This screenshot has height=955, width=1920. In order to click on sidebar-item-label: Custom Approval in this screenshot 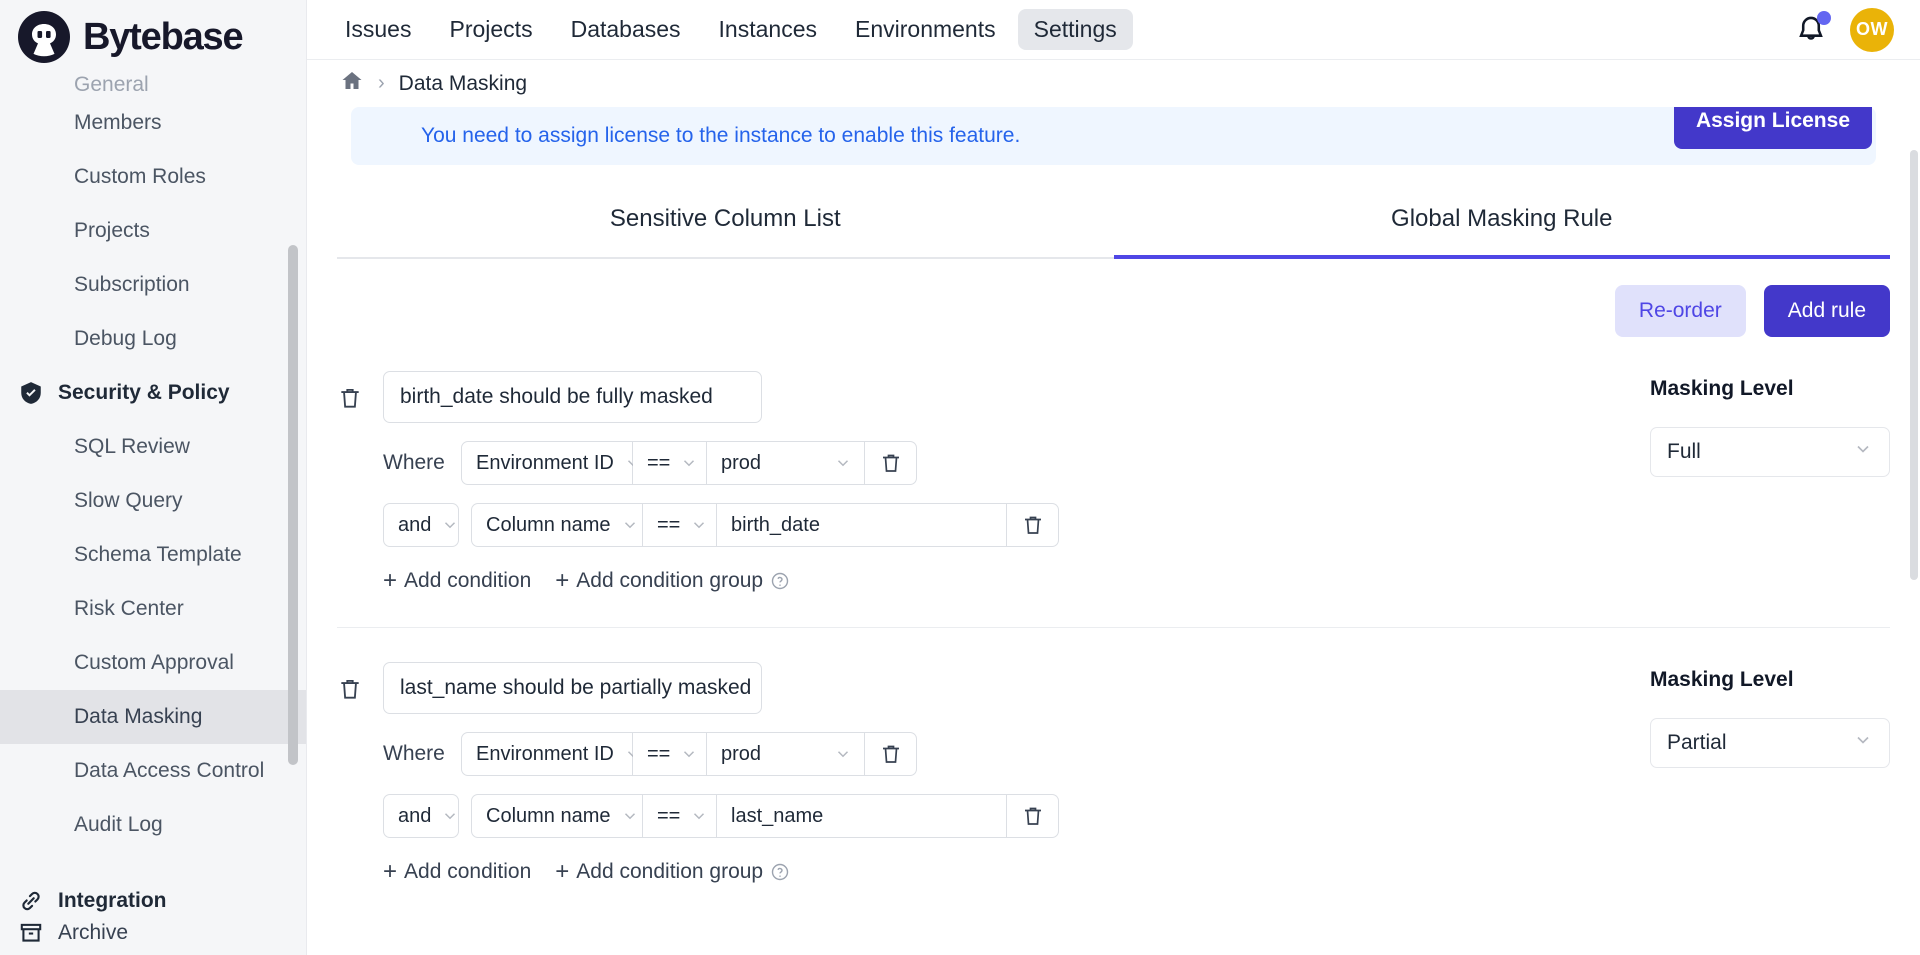, I will do `click(154, 662)`.